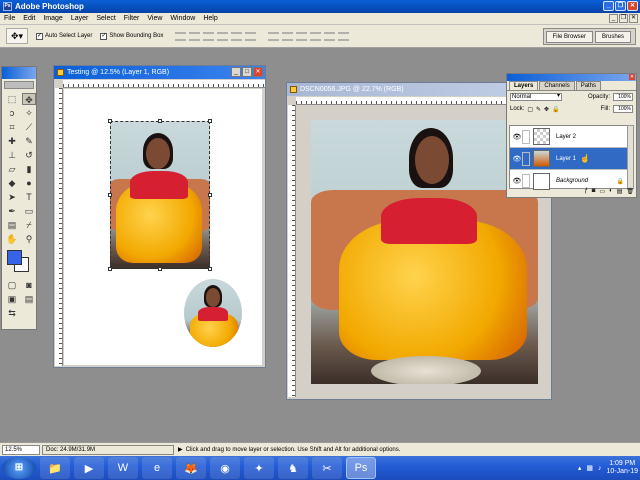  I want to click on shape-tool-icon: ▭, so click(29, 211).